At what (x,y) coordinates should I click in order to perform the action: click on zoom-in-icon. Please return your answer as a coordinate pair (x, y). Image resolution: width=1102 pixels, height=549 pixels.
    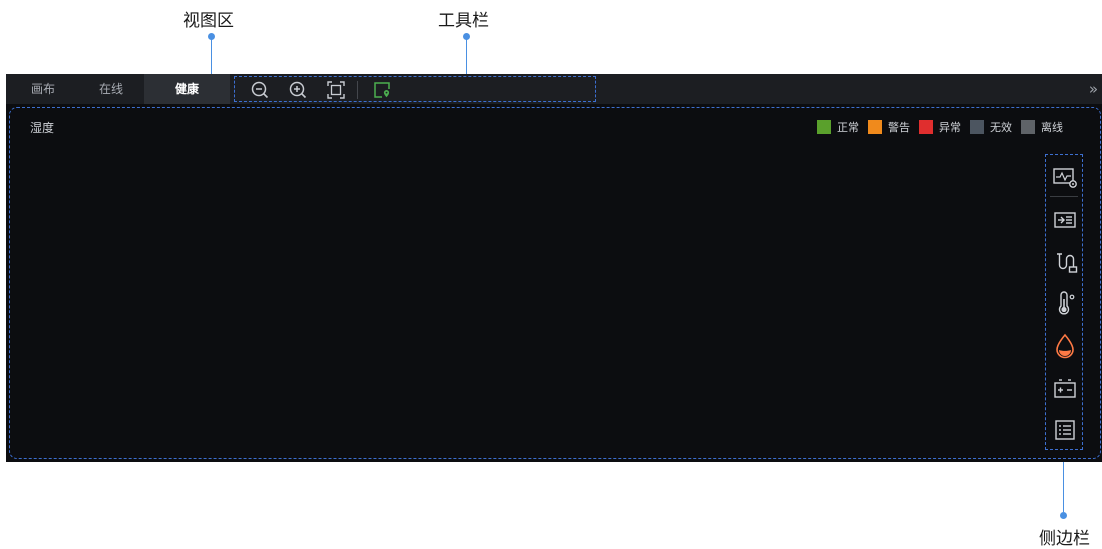
    Looking at the image, I should click on (298, 90).